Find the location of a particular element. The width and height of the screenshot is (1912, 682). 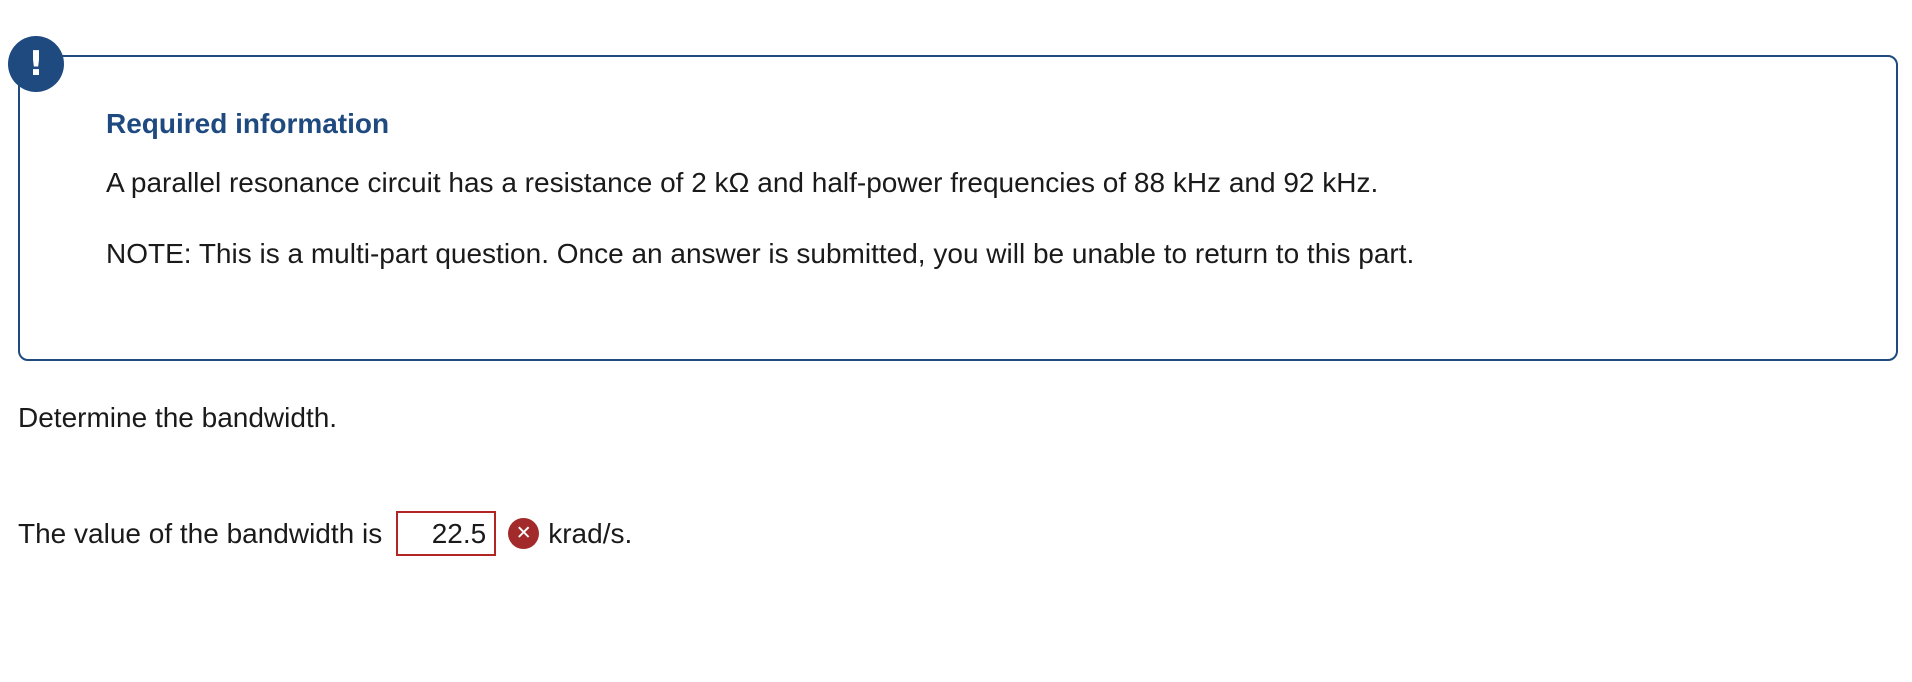

info-box-title: Required information is located at coordinates (248, 123).